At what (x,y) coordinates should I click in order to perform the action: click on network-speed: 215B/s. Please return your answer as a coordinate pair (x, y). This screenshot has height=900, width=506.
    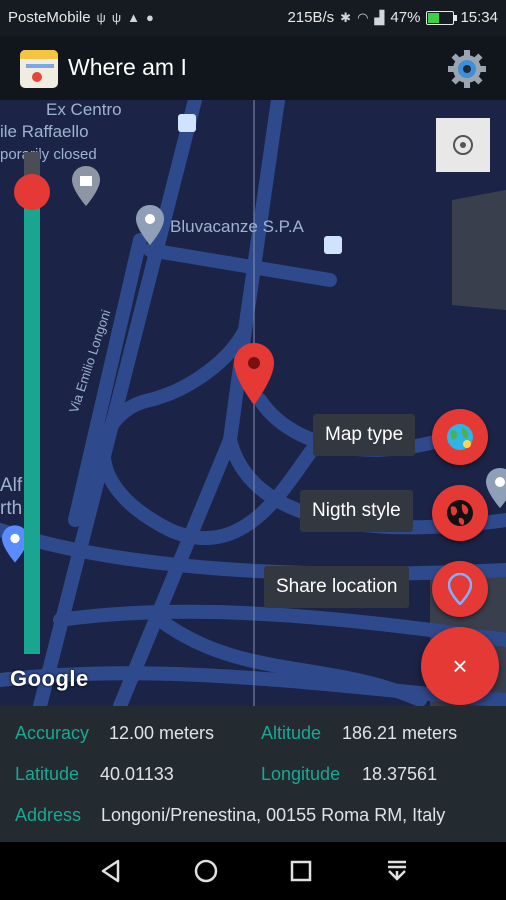
    Looking at the image, I should click on (311, 17).